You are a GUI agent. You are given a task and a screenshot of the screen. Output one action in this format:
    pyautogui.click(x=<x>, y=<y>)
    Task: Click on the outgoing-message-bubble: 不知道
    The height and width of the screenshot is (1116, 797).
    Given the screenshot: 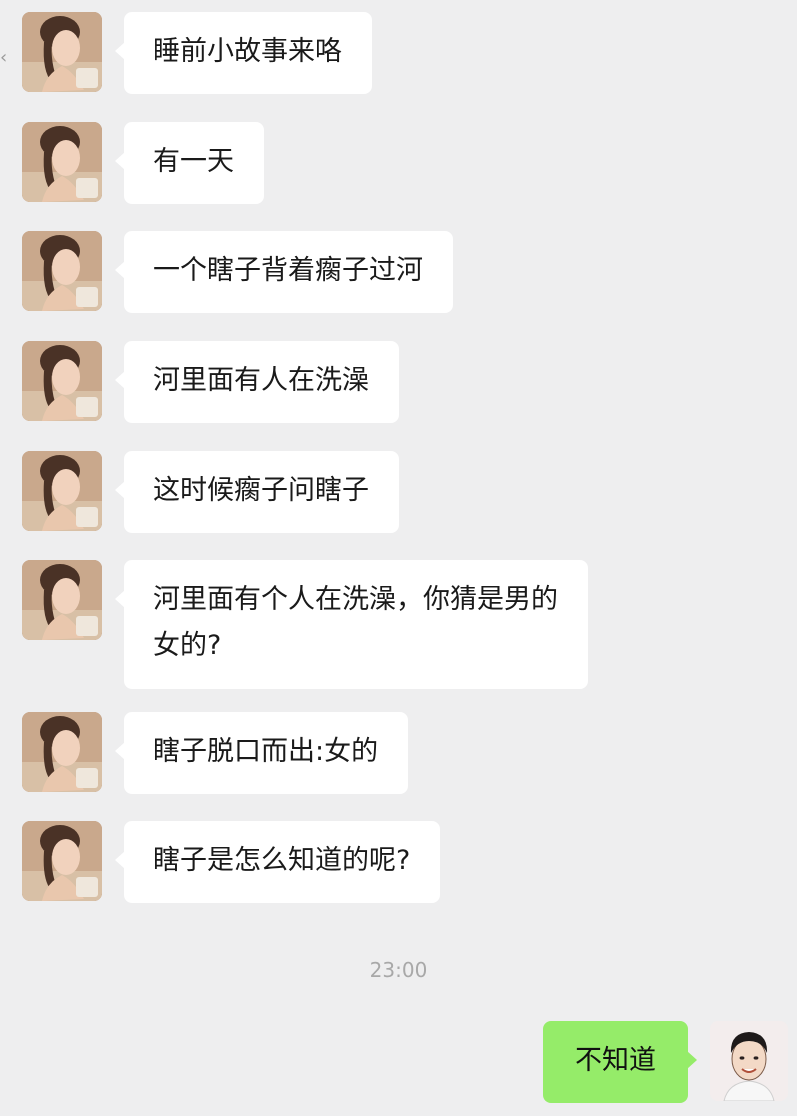 What is the action you would take?
    pyautogui.click(x=620, y=1062)
    